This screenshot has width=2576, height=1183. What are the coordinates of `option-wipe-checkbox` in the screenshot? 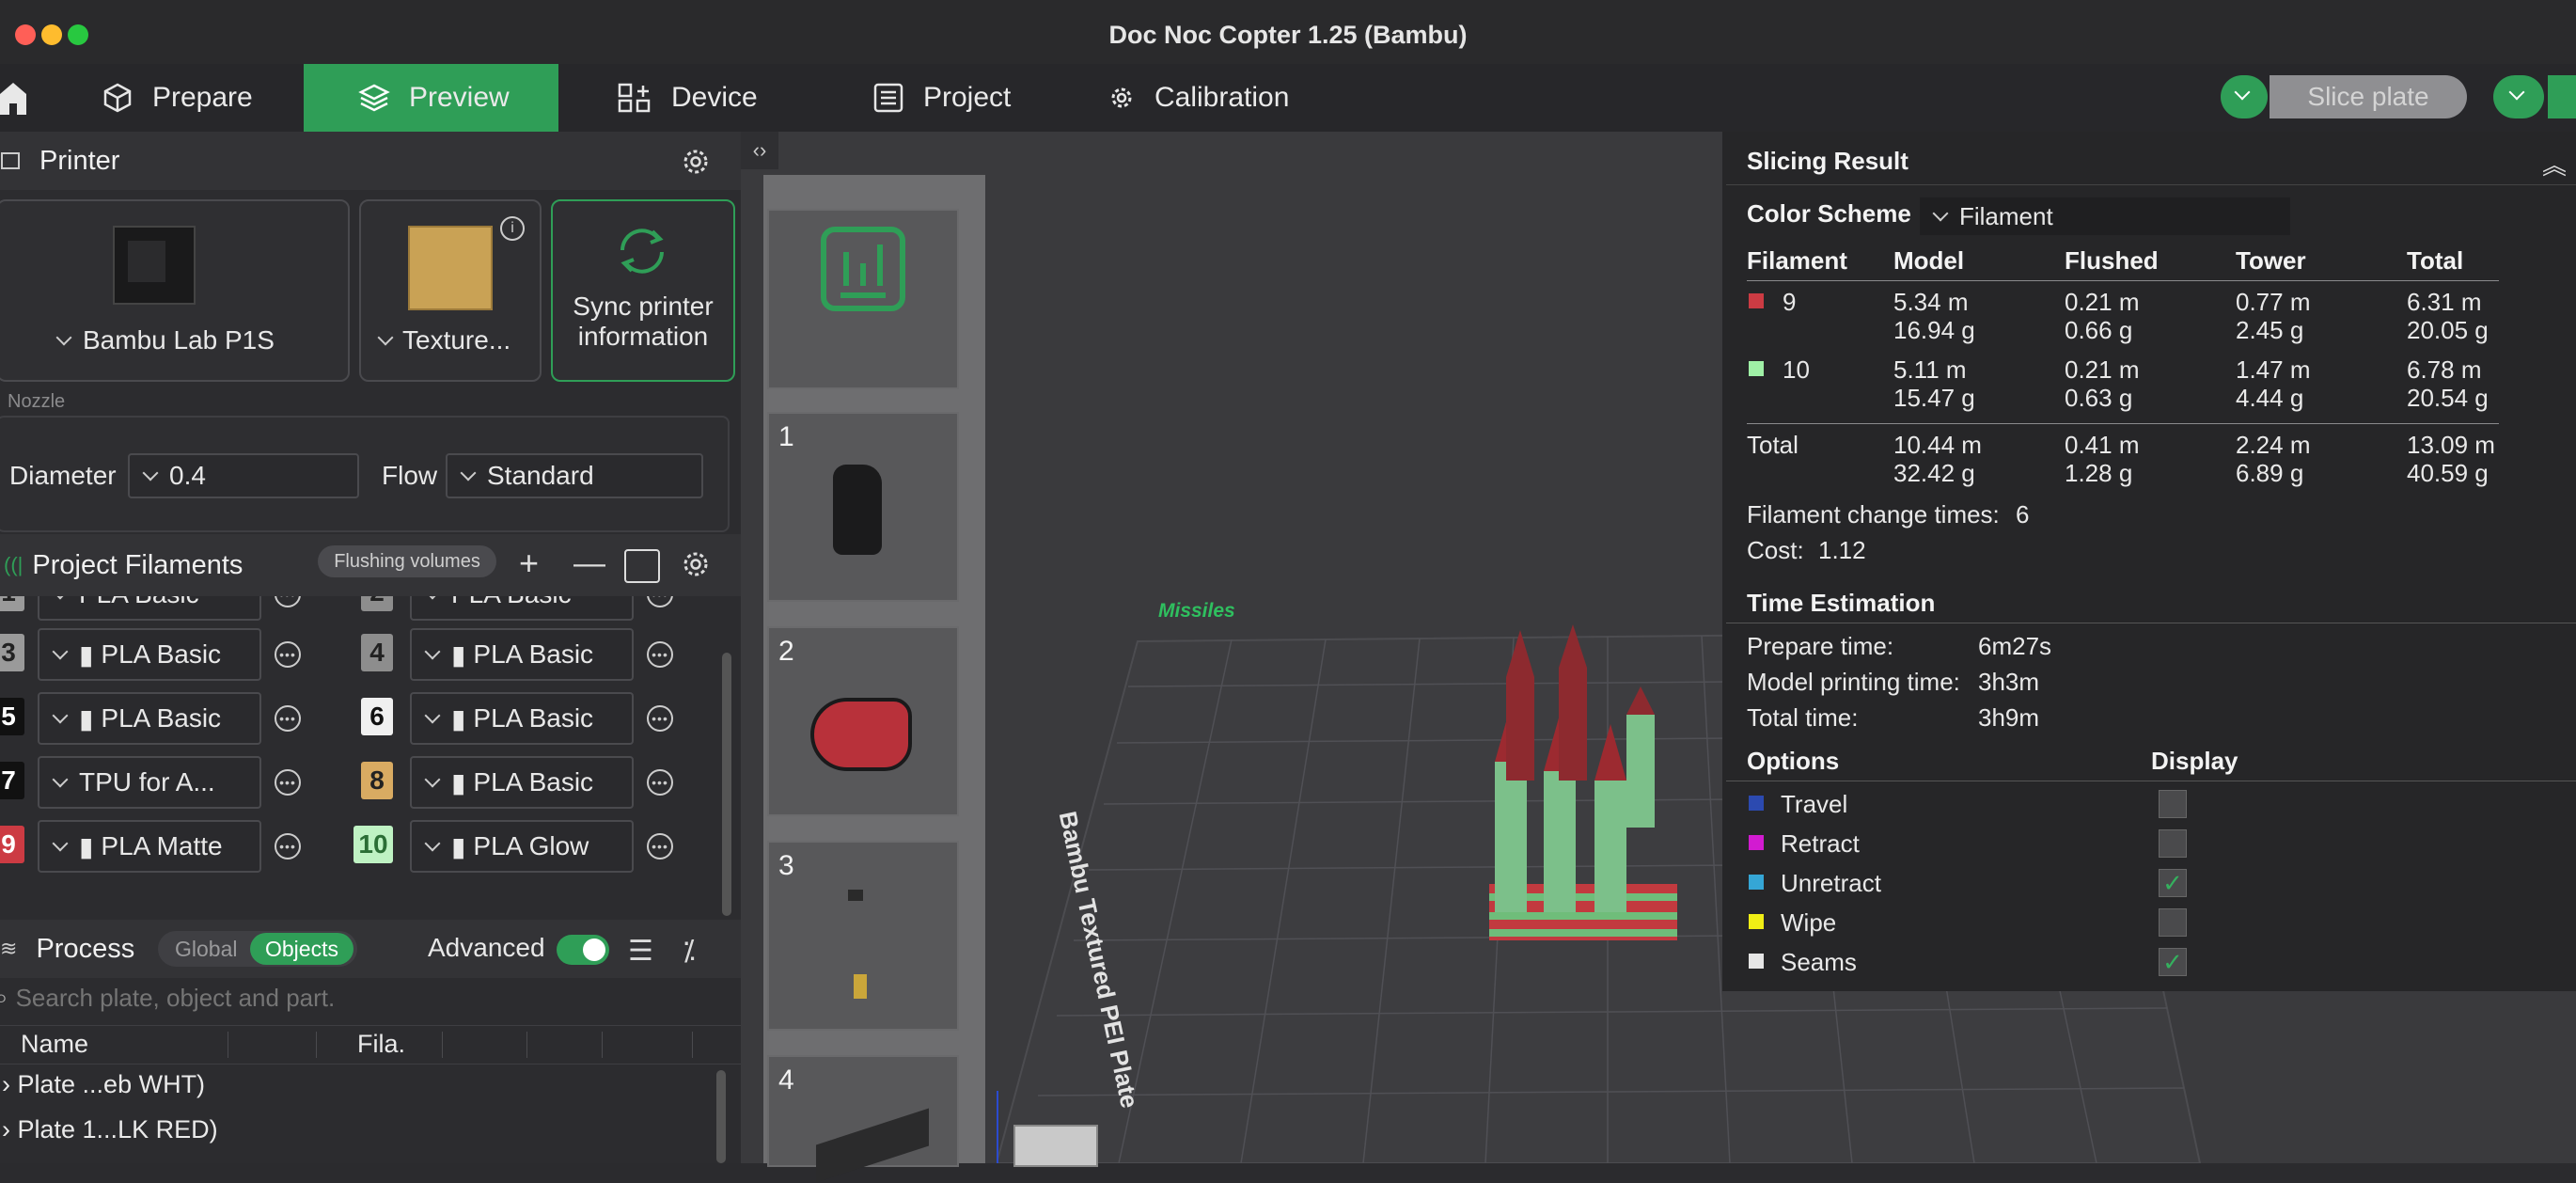 It's located at (2173, 922).